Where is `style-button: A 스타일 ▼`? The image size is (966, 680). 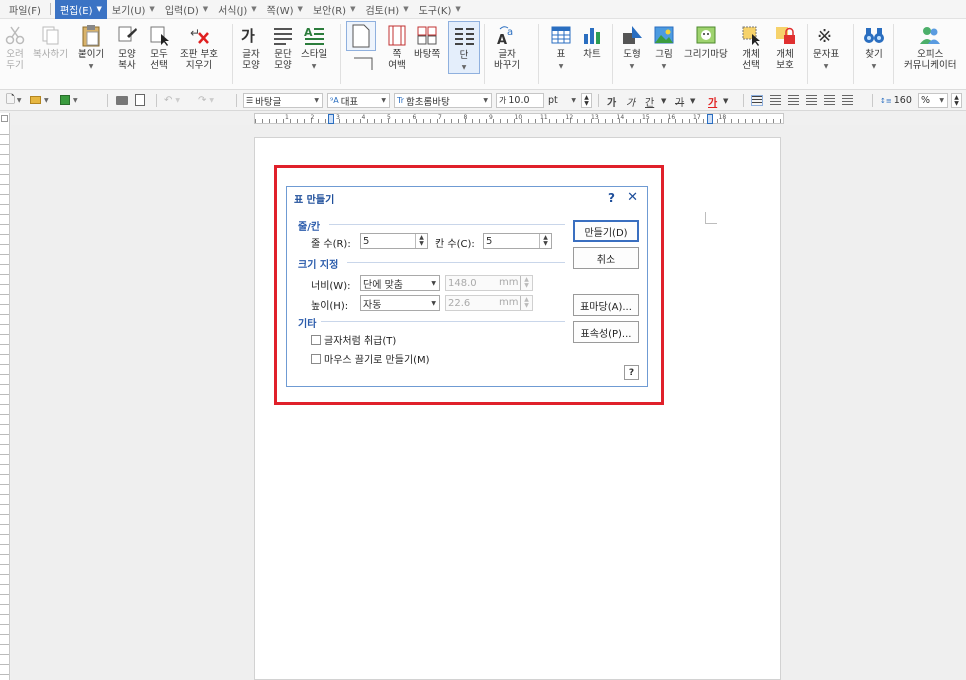
style-button: A 스타일 ▼ is located at coordinates (314, 46).